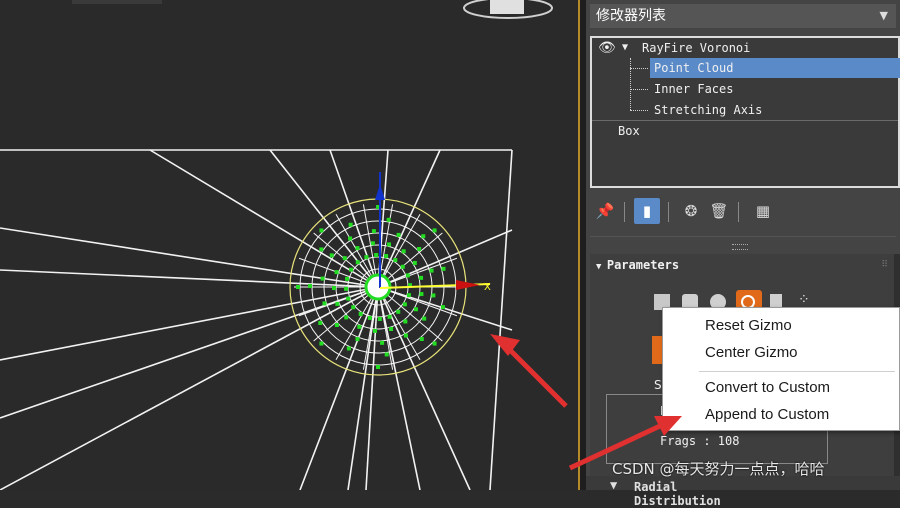 The height and width of the screenshot is (508, 900). What do you see at coordinates (691, 211) in the screenshot?
I see `make-unique-icon: ❂` at bounding box center [691, 211].